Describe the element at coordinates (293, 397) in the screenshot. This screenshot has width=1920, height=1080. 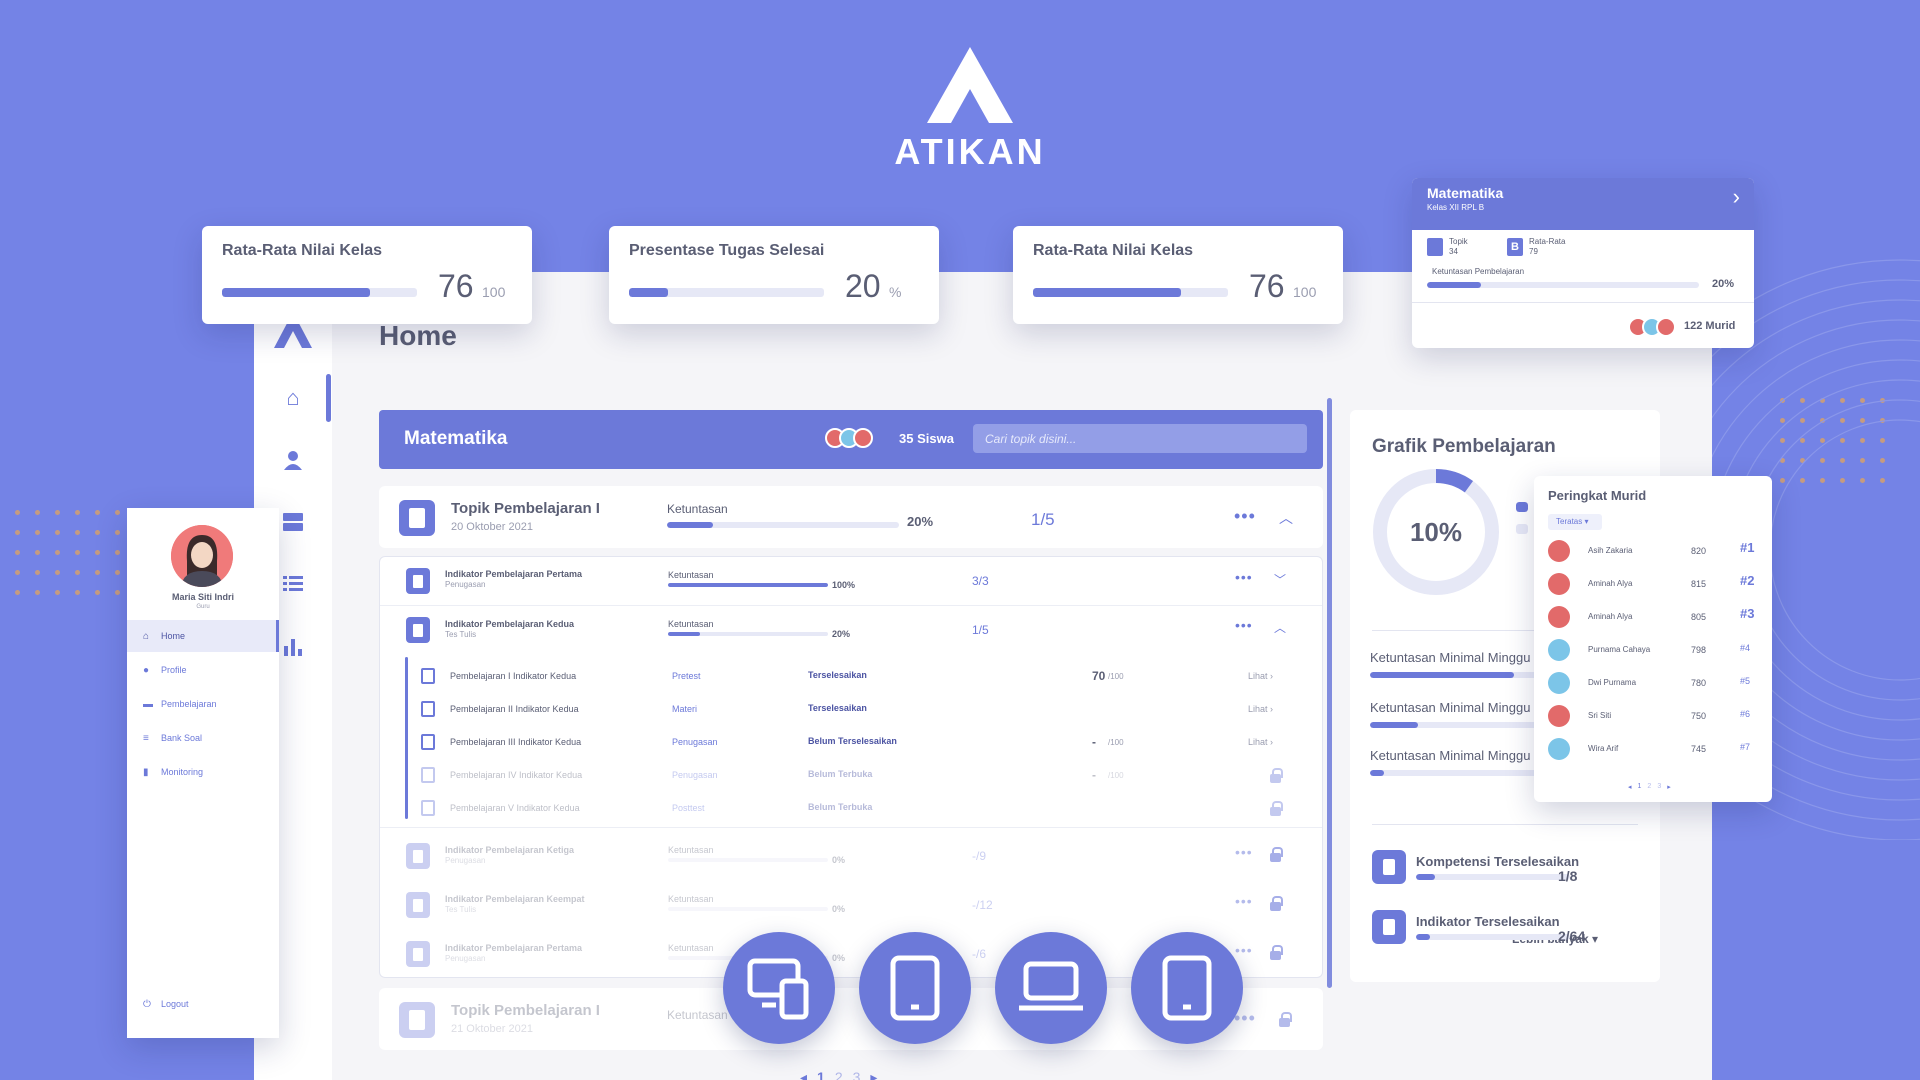
I see `rail-home-icon: ⌂` at that location.